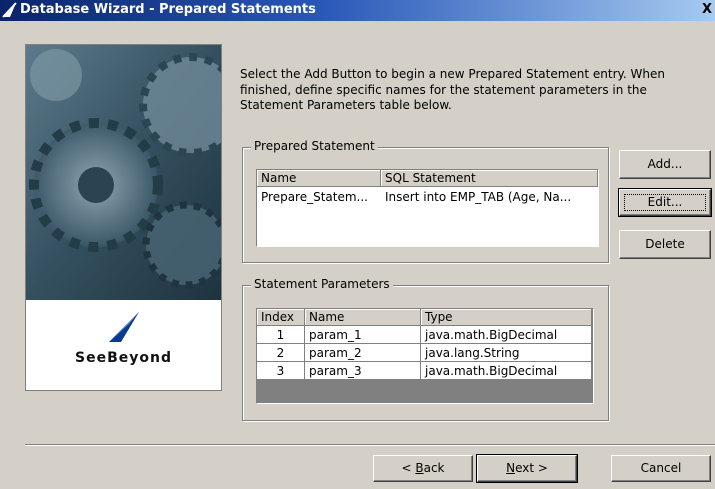 The image size is (715, 489). I want to click on window-title: Database Wizard - Prepared Statements, so click(168, 9).